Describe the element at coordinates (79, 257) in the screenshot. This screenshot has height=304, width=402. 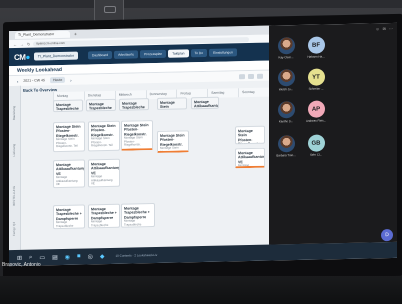
I see `teams-icon: ■` at that location.